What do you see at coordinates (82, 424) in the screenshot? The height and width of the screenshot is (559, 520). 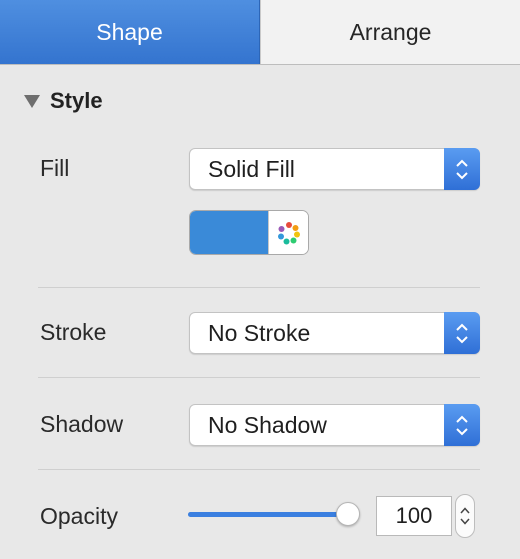 I see `shadow-label: Shadow` at bounding box center [82, 424].